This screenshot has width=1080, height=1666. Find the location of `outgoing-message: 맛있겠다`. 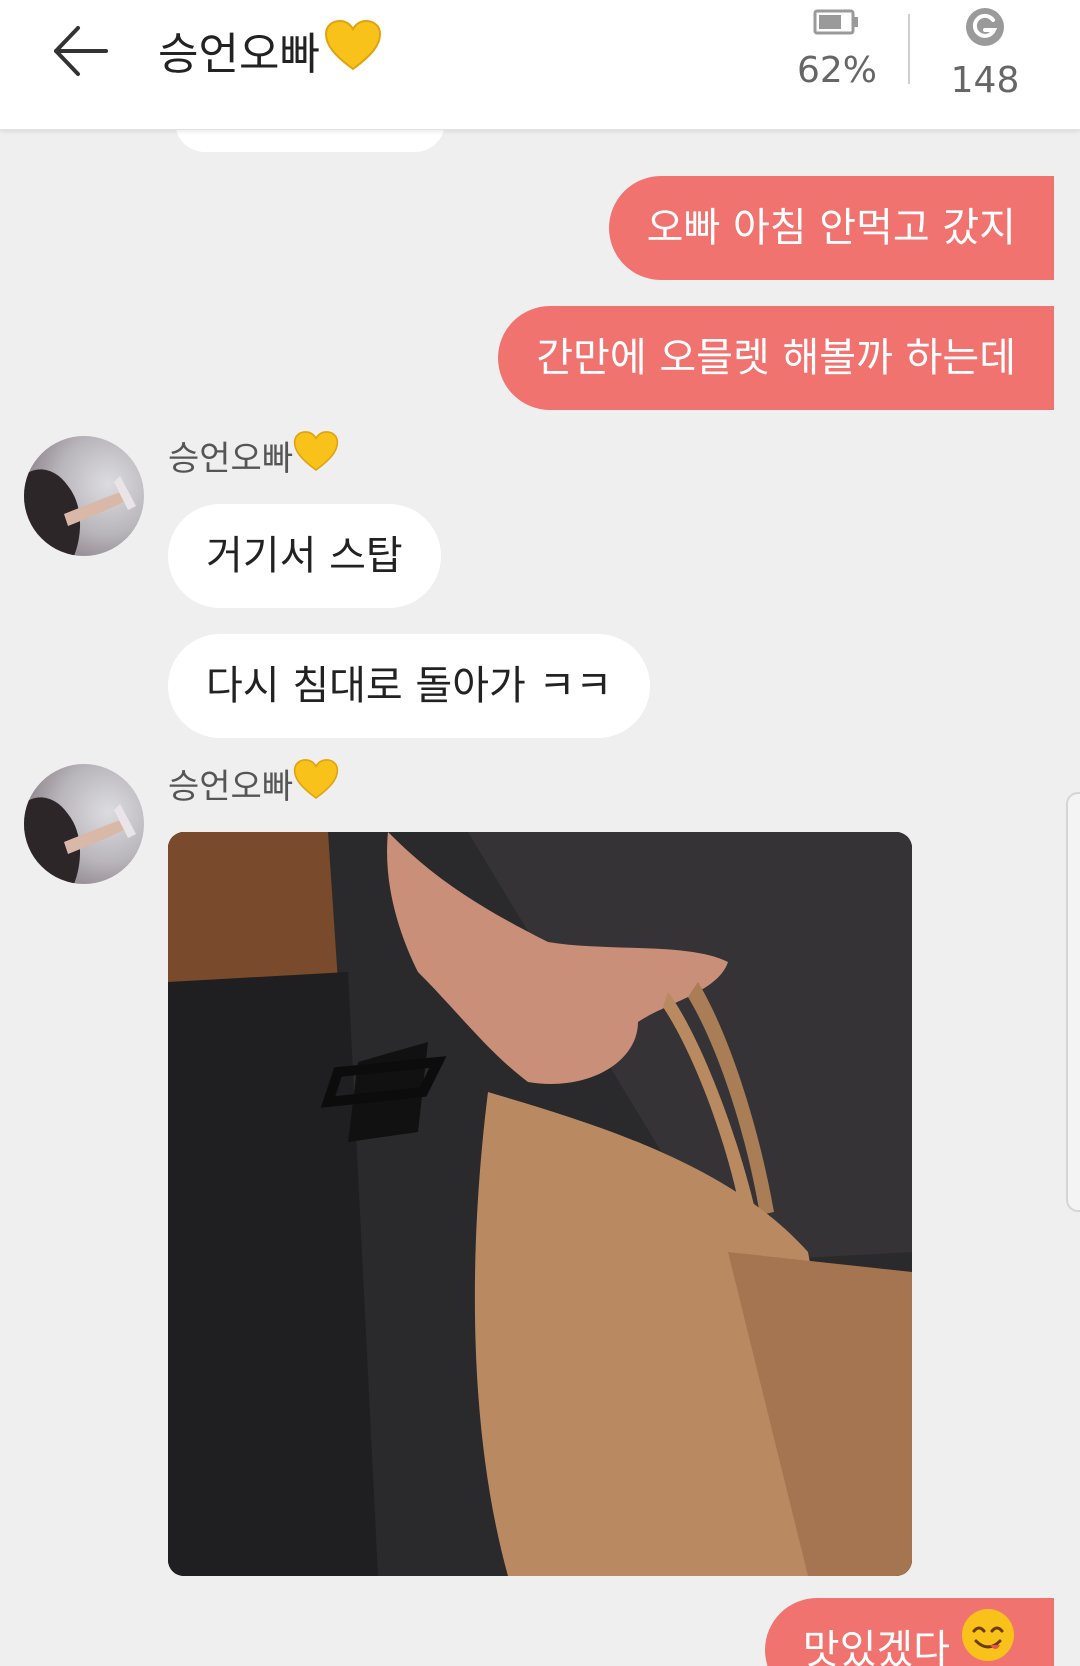

outgoing-message: 맛있겠다 is located at coordinates (909, 1632).